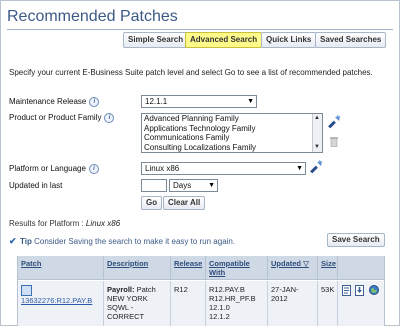  I want to click on listbox-scrollbar: ▲ ▼, so click(317, 133).